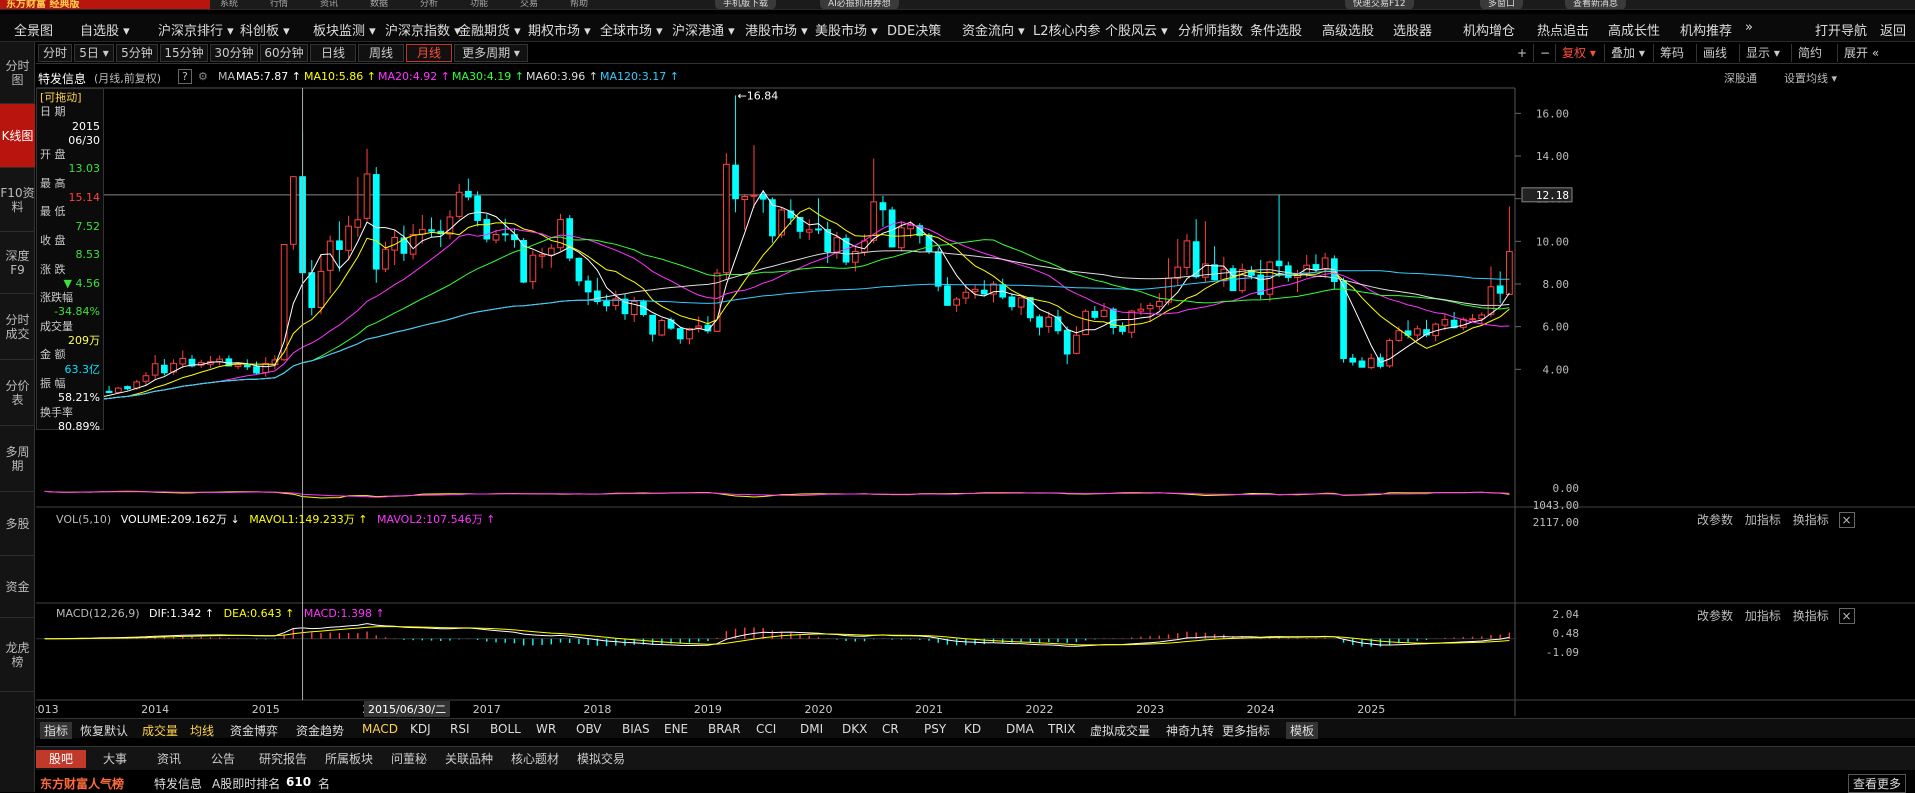 This screenshot has width=1915, height=793. I want to click on zoom-in-button: +, so click(1519, 53).